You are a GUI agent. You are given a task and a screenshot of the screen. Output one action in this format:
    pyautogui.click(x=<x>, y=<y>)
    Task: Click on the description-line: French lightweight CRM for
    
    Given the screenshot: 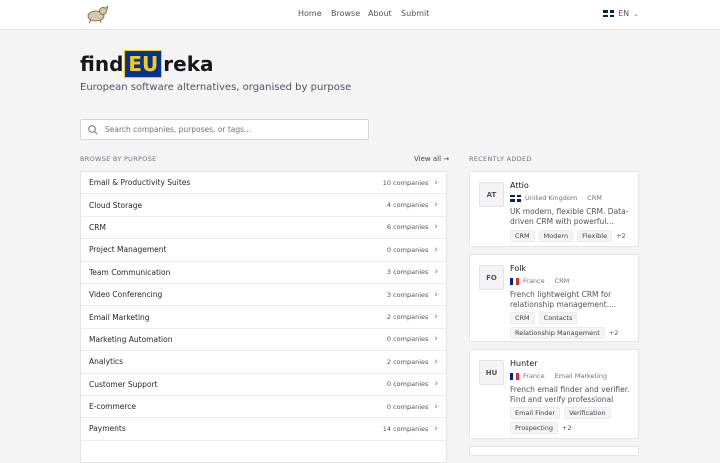 What is the action you would take?
    pyautogui.click(x=561, y=294)
    